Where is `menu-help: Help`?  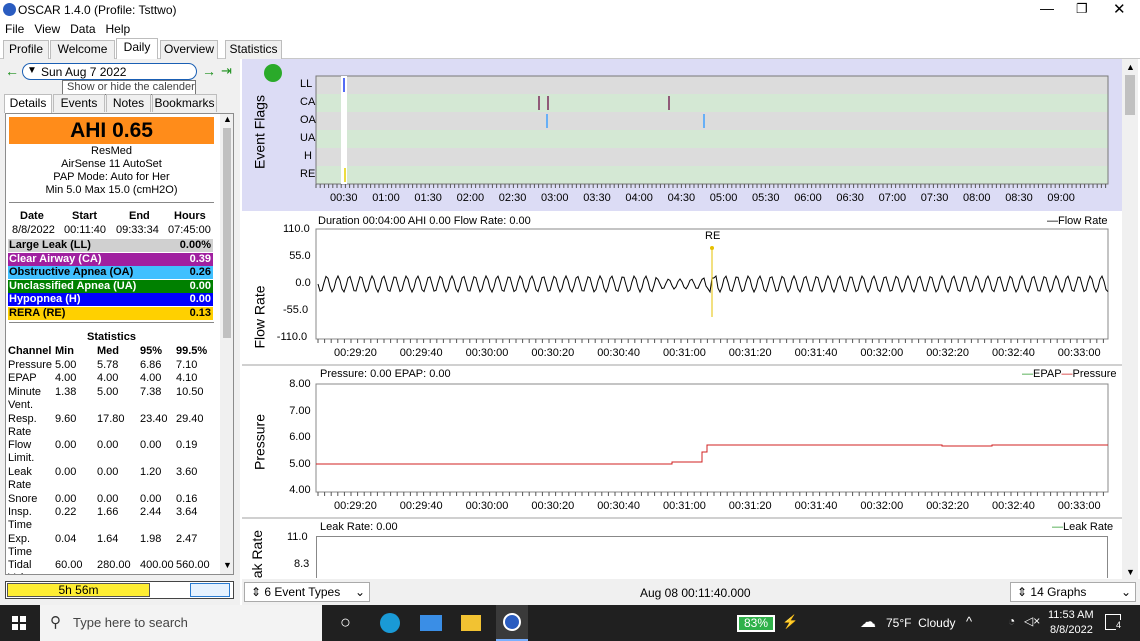
menu-help: Help is located at coordinates (118, 29).